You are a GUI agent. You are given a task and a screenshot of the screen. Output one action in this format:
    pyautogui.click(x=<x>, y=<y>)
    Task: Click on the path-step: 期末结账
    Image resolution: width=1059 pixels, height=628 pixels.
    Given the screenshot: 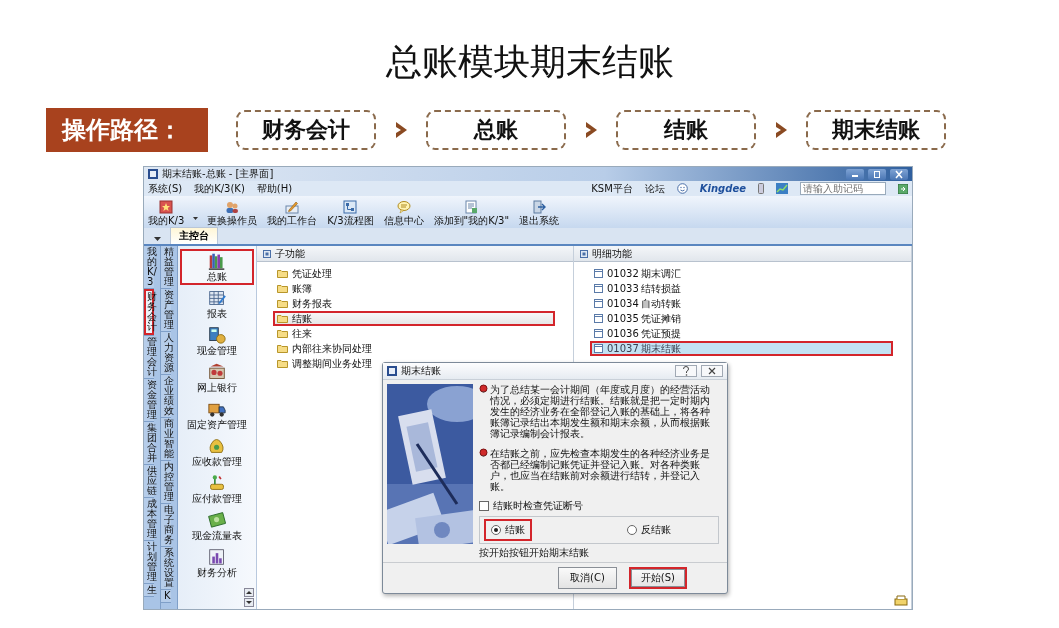 What is the action you would take?
    pyautogui.click(x=876, y=130)
    